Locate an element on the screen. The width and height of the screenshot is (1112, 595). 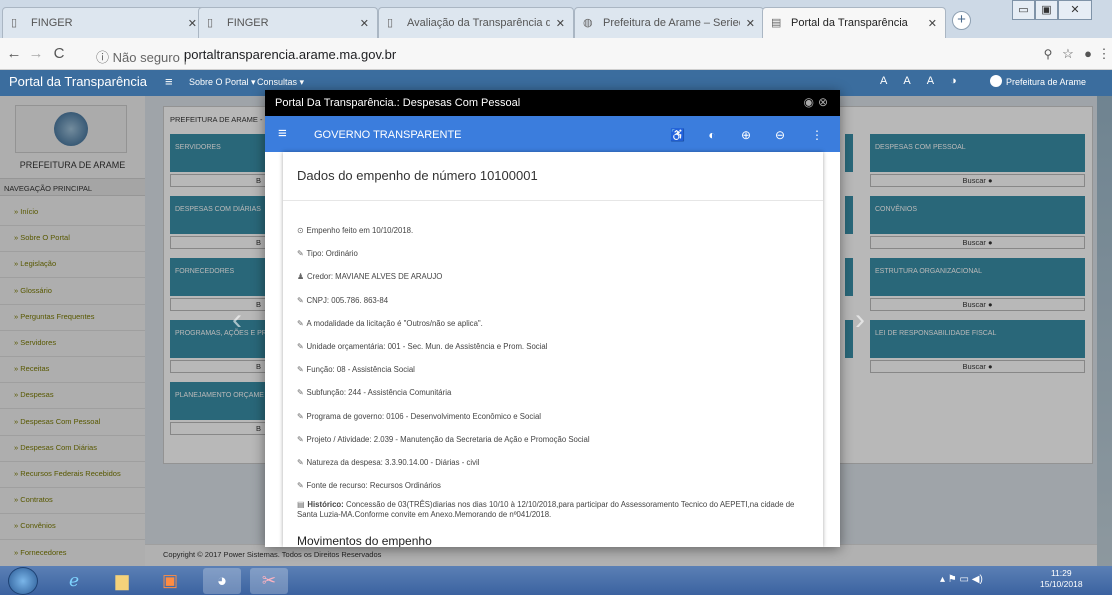
contrast-icon: ◐ is located at coordinates (712, 135).